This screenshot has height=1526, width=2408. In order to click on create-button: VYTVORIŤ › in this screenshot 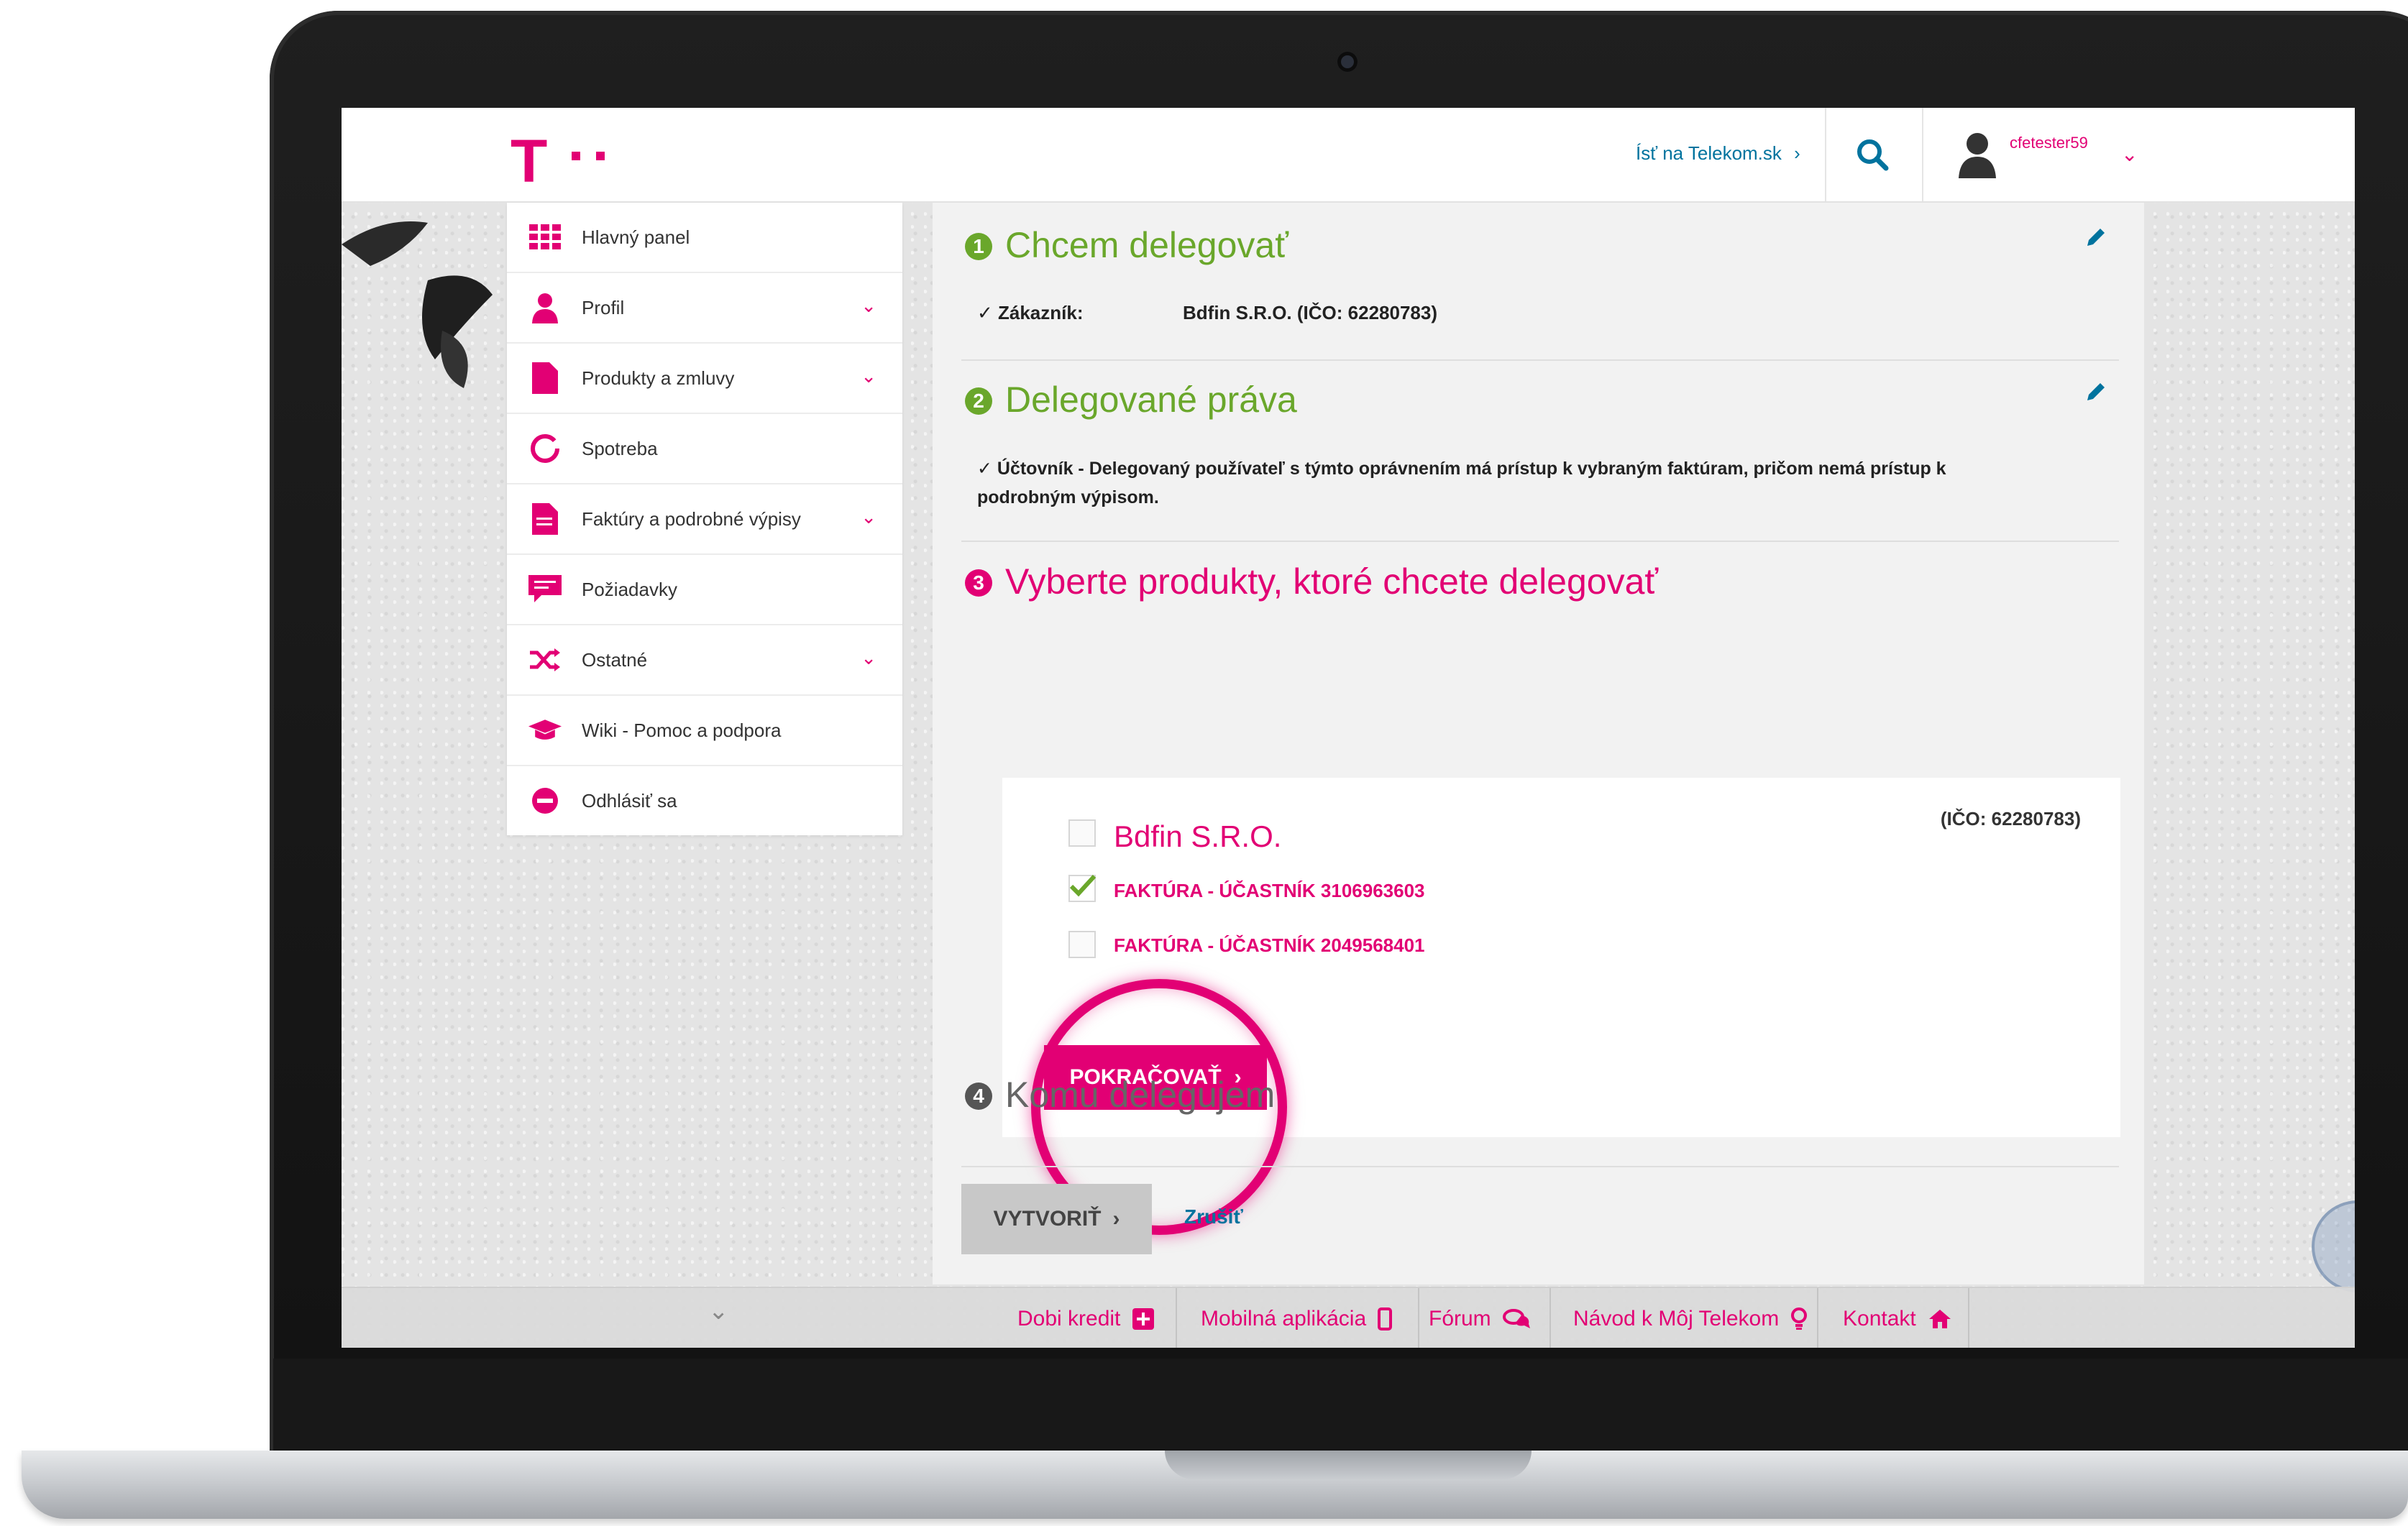, I will do `click(1056, 1219)`.